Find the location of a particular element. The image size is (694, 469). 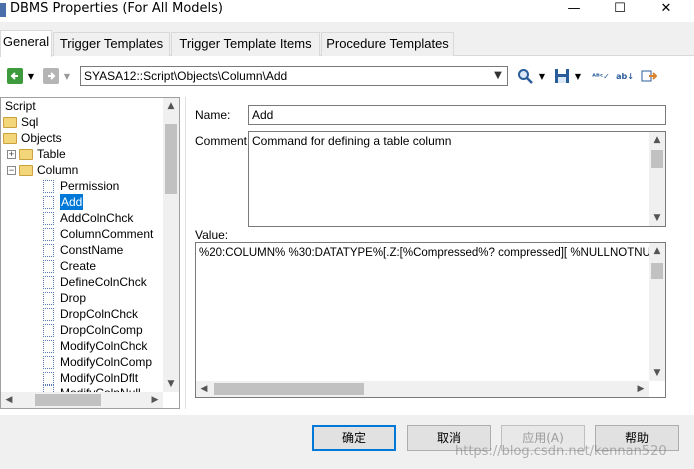

comment-label: Comment: is located at coordinates (223, 141).